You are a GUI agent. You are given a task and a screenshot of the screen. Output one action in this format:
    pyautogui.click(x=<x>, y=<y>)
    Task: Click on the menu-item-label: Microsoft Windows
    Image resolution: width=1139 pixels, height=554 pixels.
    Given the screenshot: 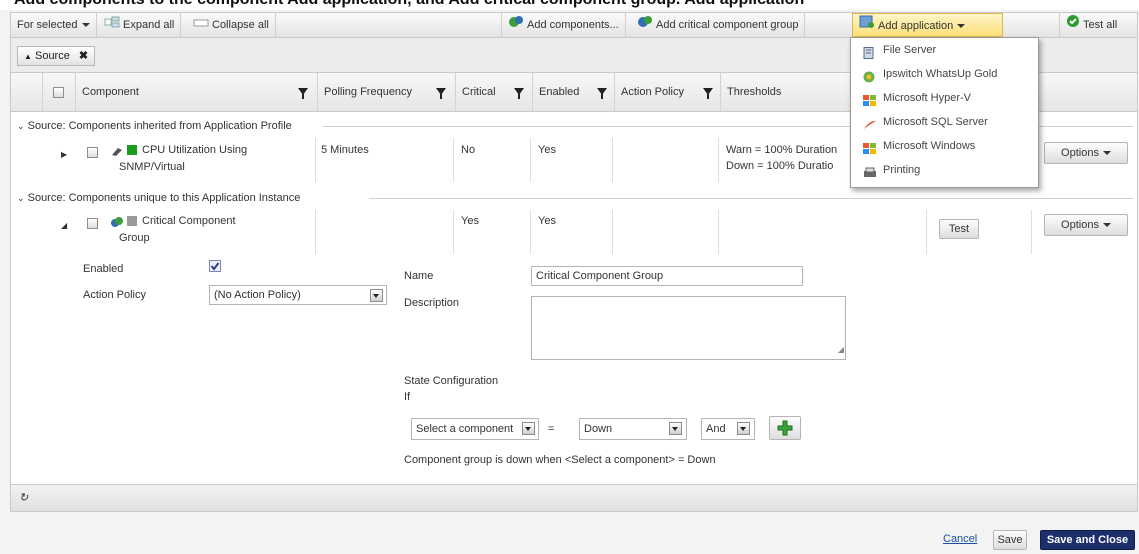 What is the action you would take?
    pyautogui.click(x=929, y=146)
    